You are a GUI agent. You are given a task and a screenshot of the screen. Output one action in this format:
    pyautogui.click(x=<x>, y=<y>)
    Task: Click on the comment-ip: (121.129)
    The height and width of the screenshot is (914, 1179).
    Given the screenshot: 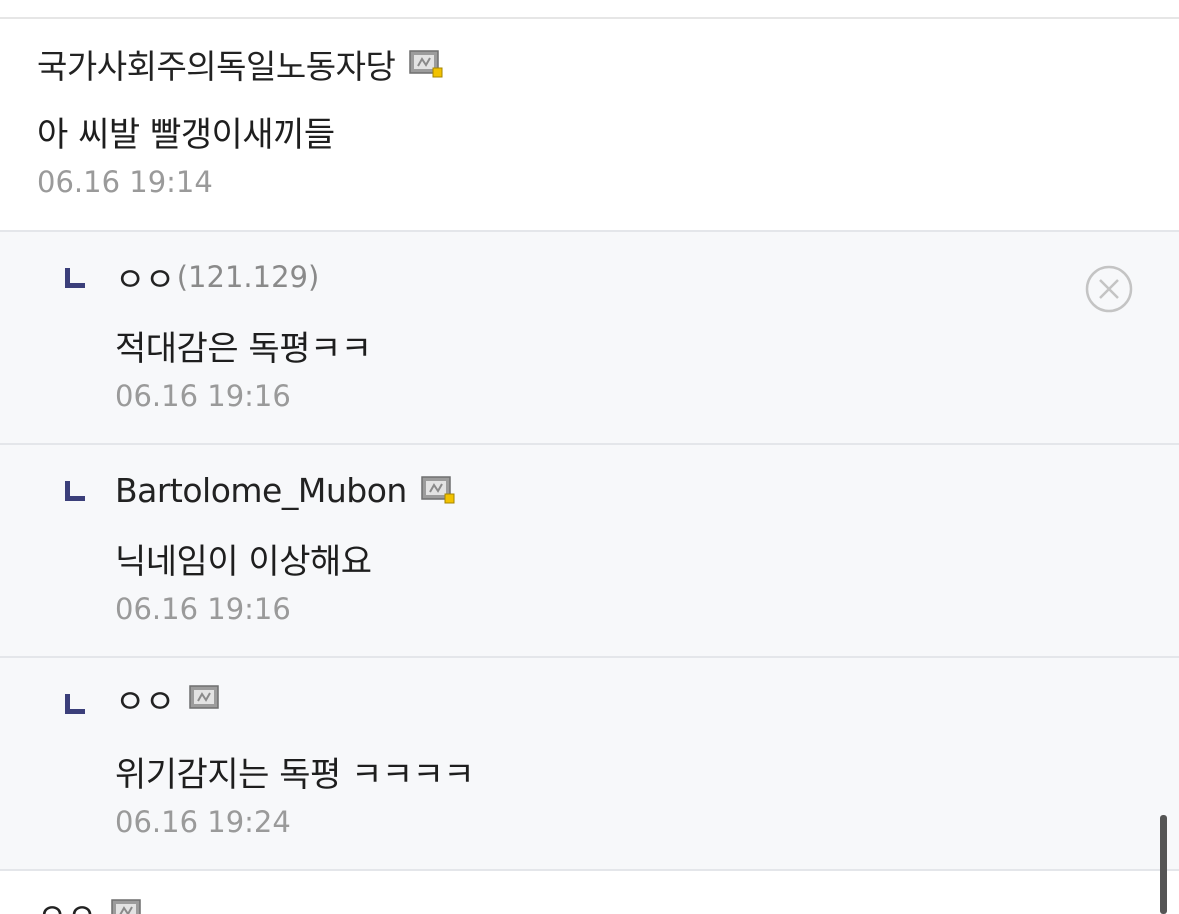 What is the action you would take?
    pyautogui.click(x=248, y=277)
    